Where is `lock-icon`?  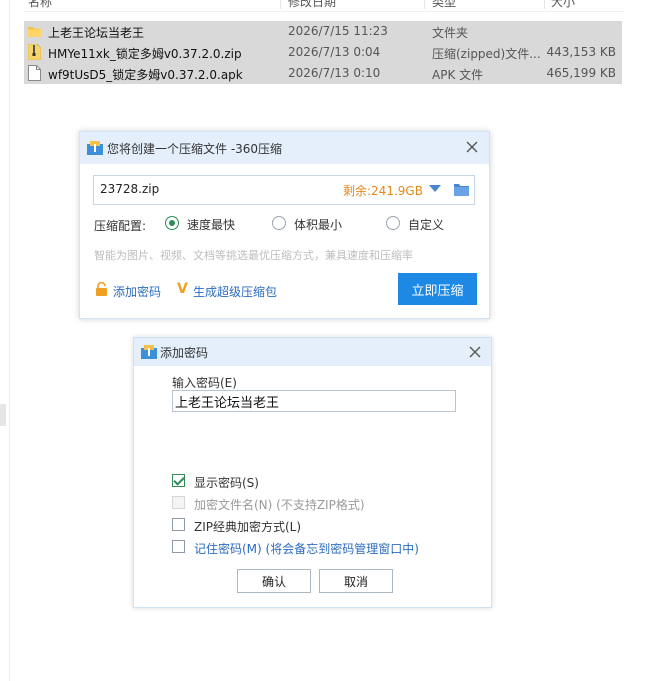 lock-icon is located at coordinates (101, 289).